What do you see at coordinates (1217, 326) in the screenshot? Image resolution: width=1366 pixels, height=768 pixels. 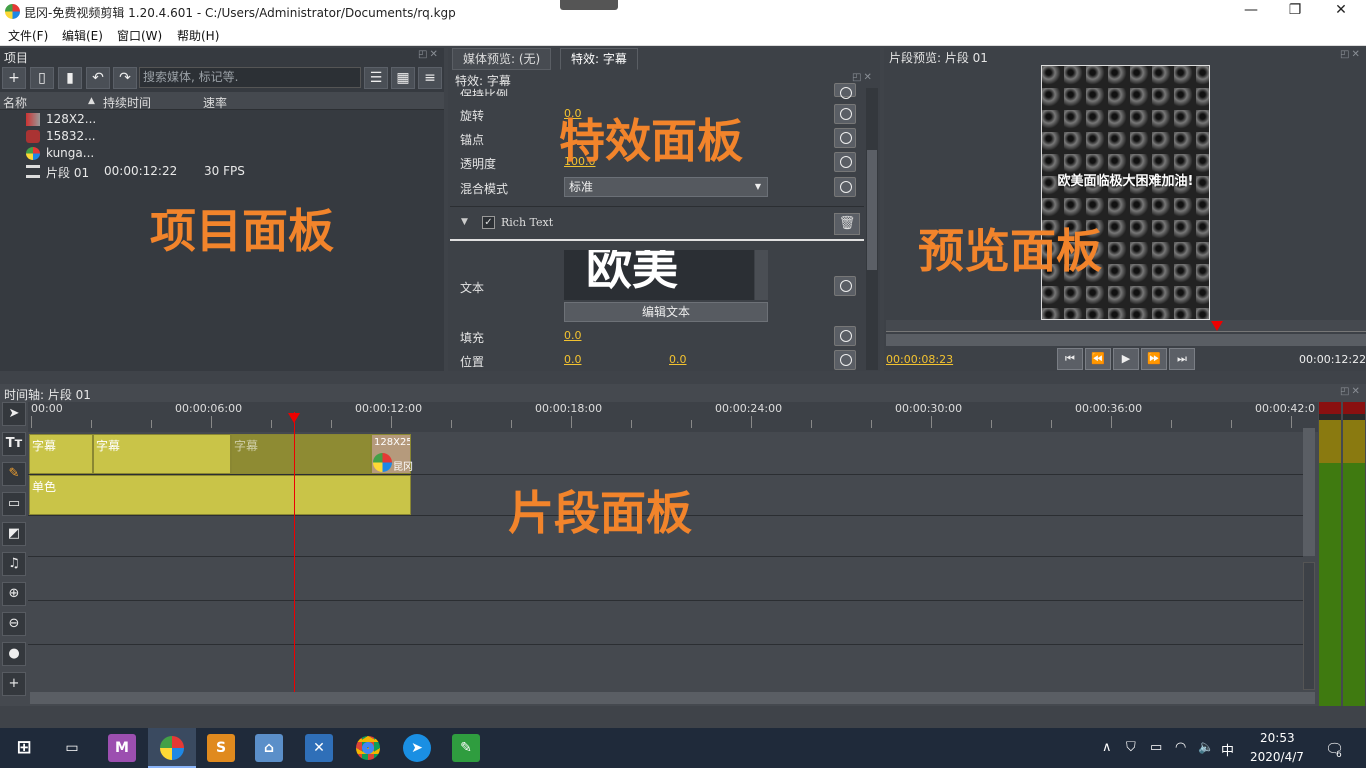 I see `preview-playhead-icon` at bounding box center [1217, 326].